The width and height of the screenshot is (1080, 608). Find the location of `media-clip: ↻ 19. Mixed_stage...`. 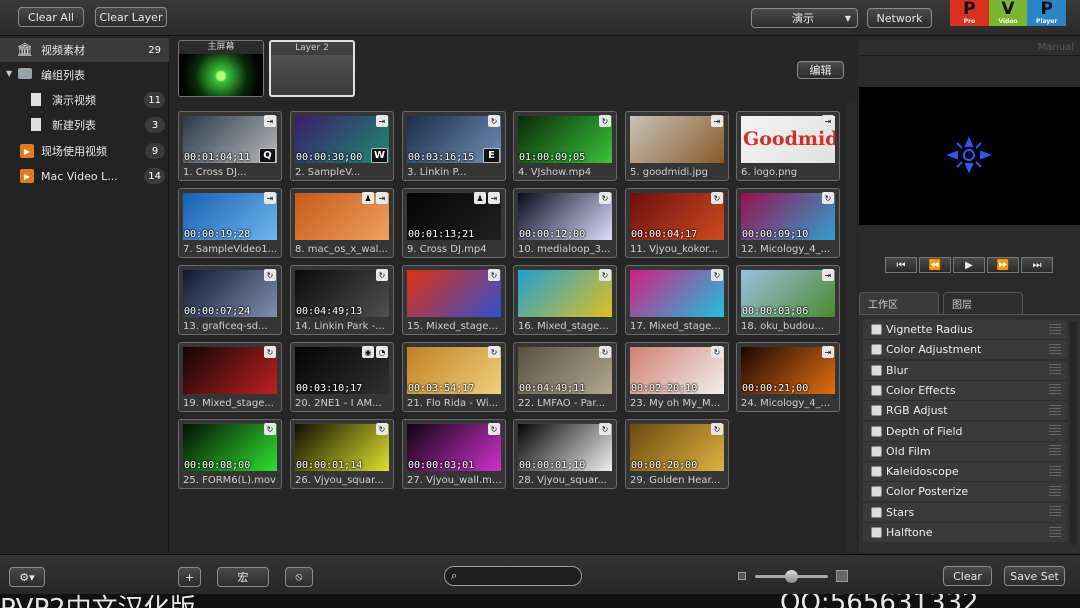

media-clip: ↻ 19. Mixed_stage... is located at coordinates (230, 377).